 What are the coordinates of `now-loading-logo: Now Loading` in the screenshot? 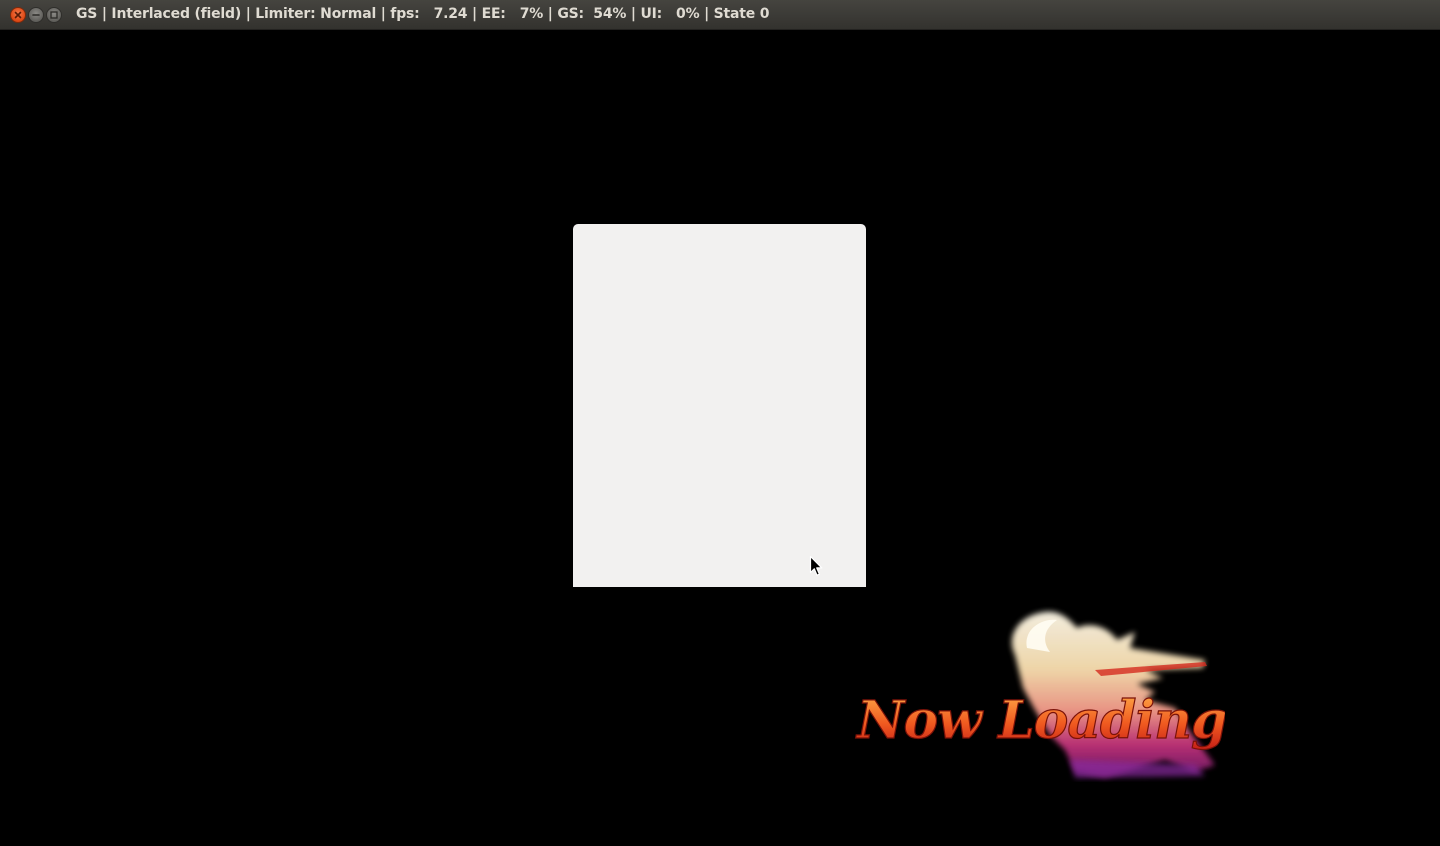 It's located at (1039, 694).